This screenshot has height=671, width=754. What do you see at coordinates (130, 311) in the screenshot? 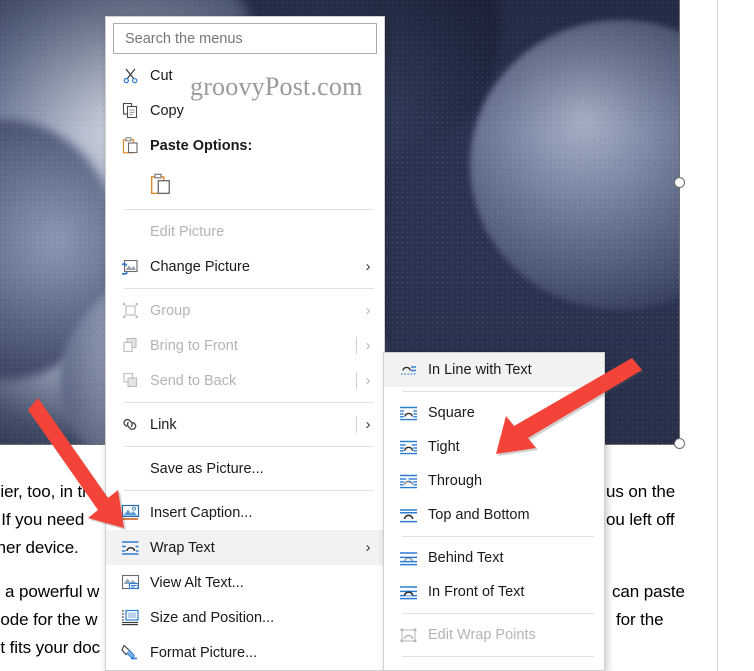
I see `group-icon` at bounding box center [130, 311].